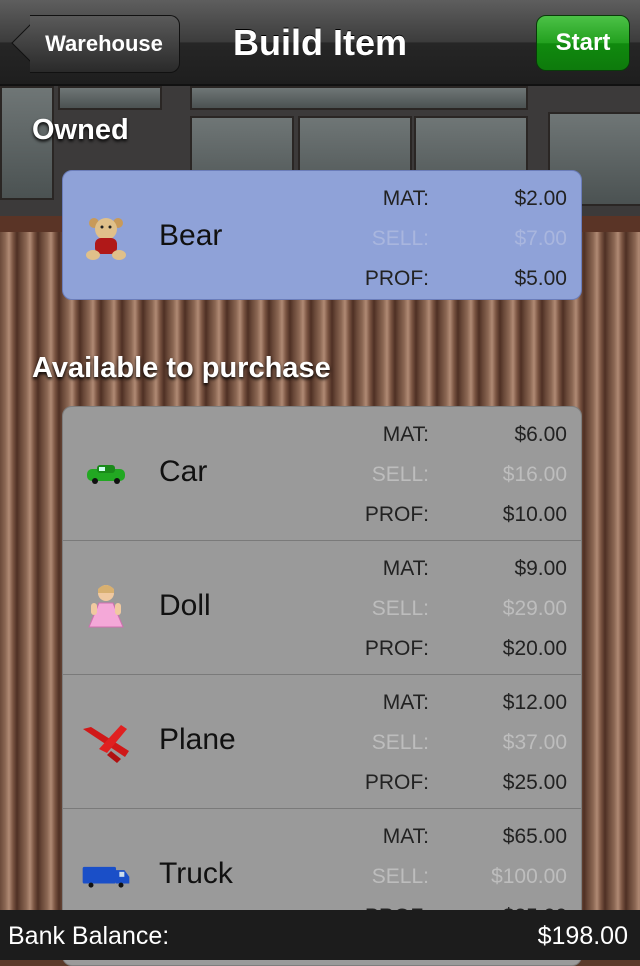 This screenshot has width=640, height=966. I want to click on owned-items-group: Bear MAT: $2.00 SELL: $7.00 PROF: $5.00, so click(322, 235).